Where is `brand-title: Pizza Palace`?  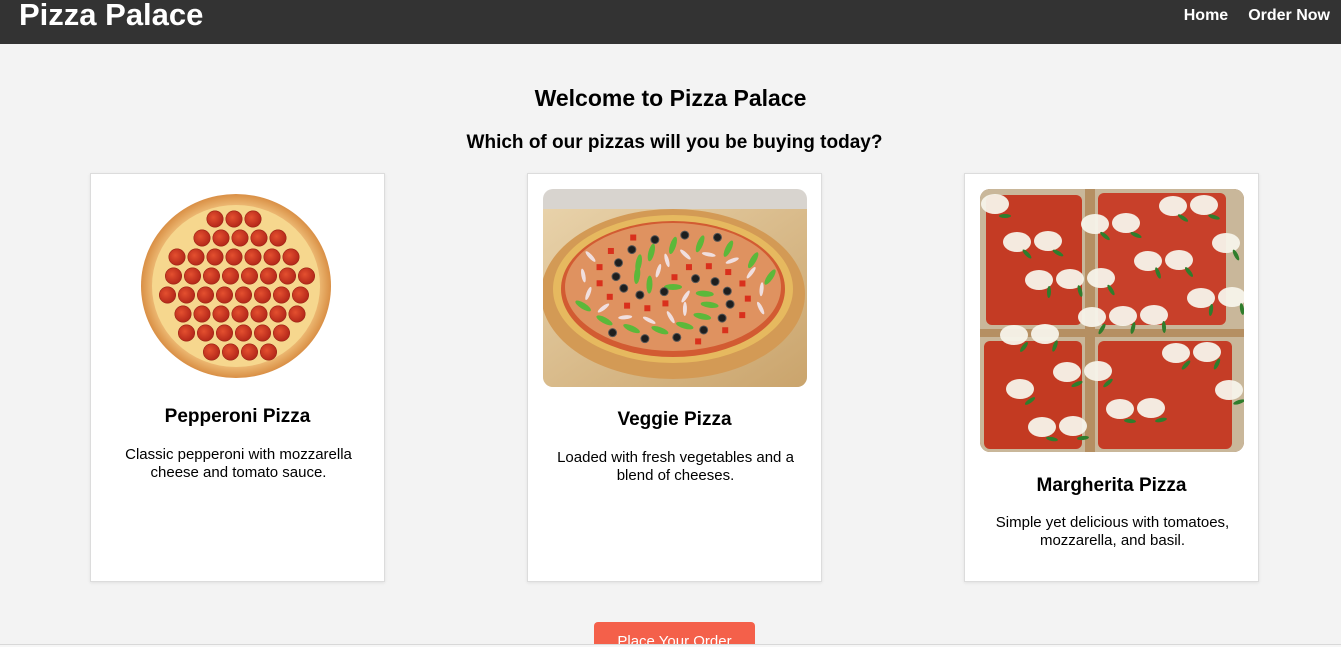
brand-title: Pizza Palace is located at coordinates (111, 16).